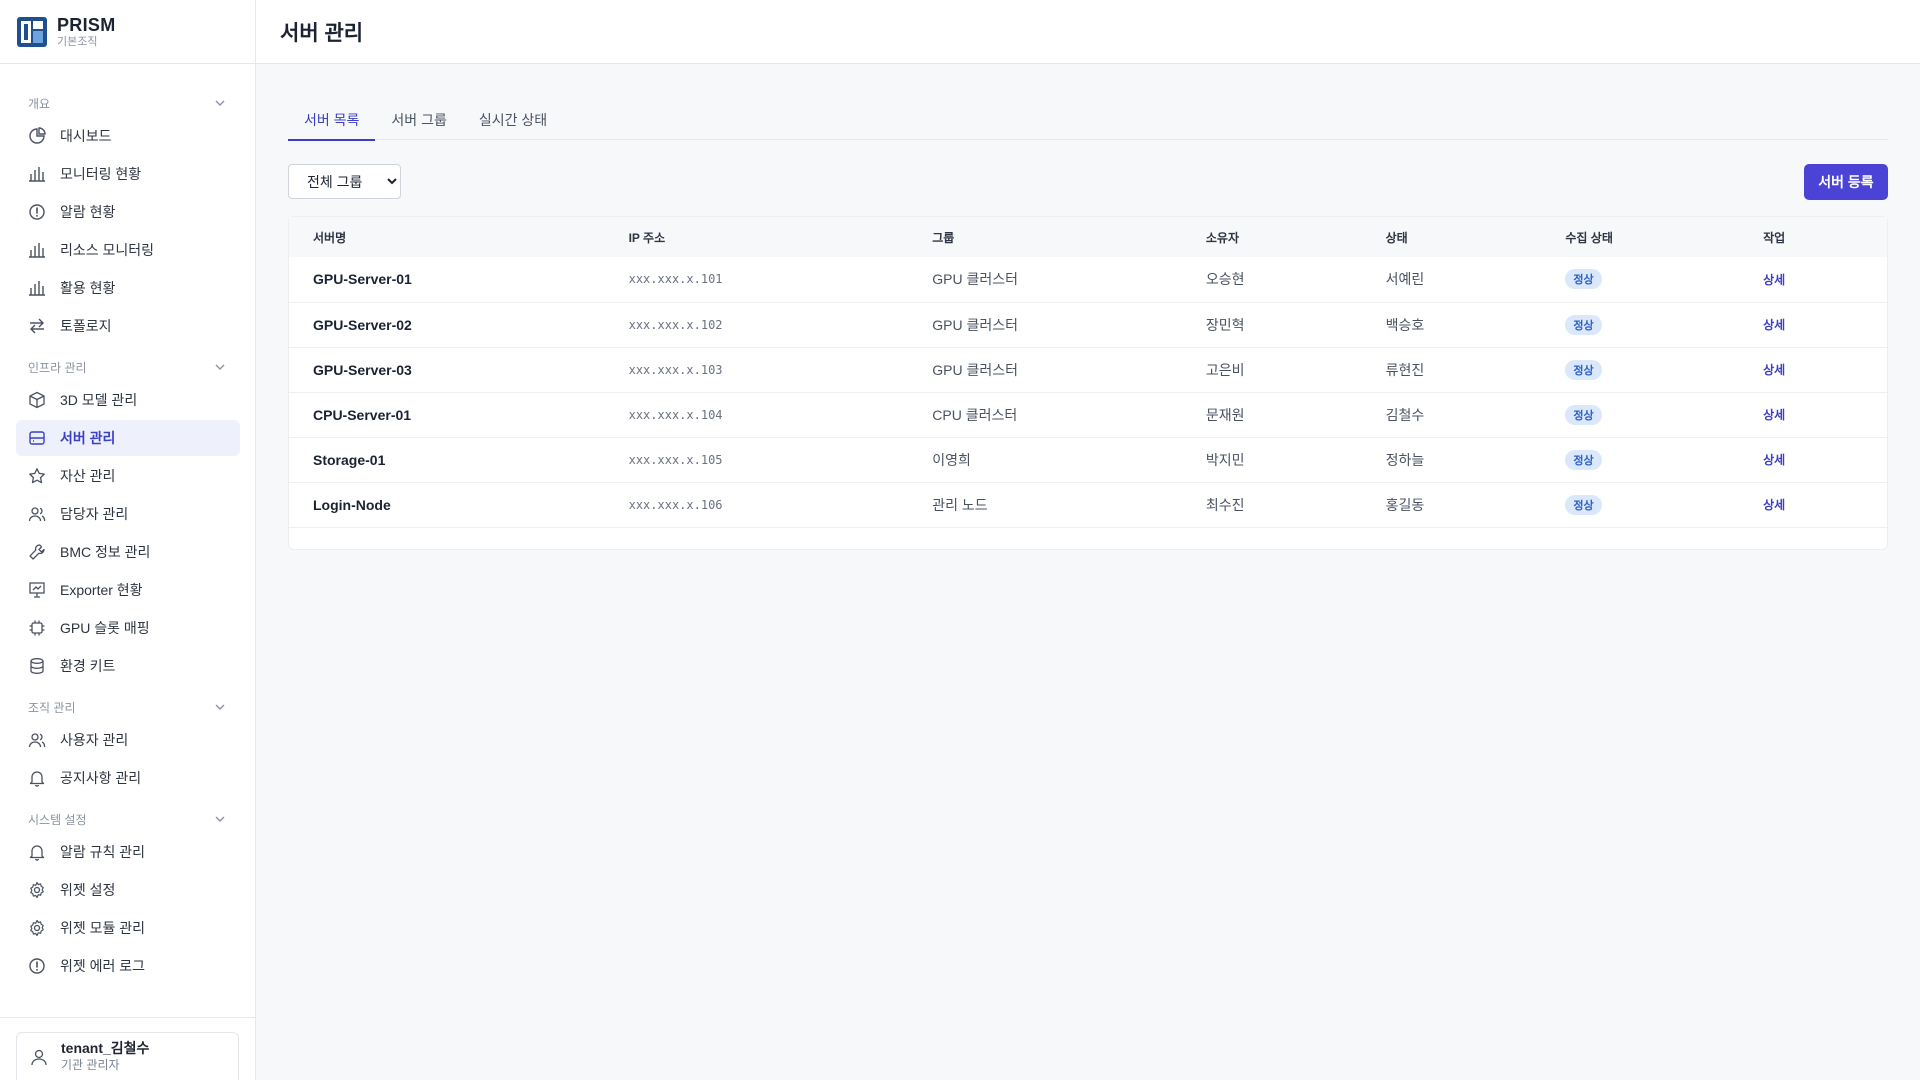 This screenshot has width=1920, height=1080. Describe the element at coordinates (447, 237) in the screenshot. I see `column-header-name: 서버명` at that location.